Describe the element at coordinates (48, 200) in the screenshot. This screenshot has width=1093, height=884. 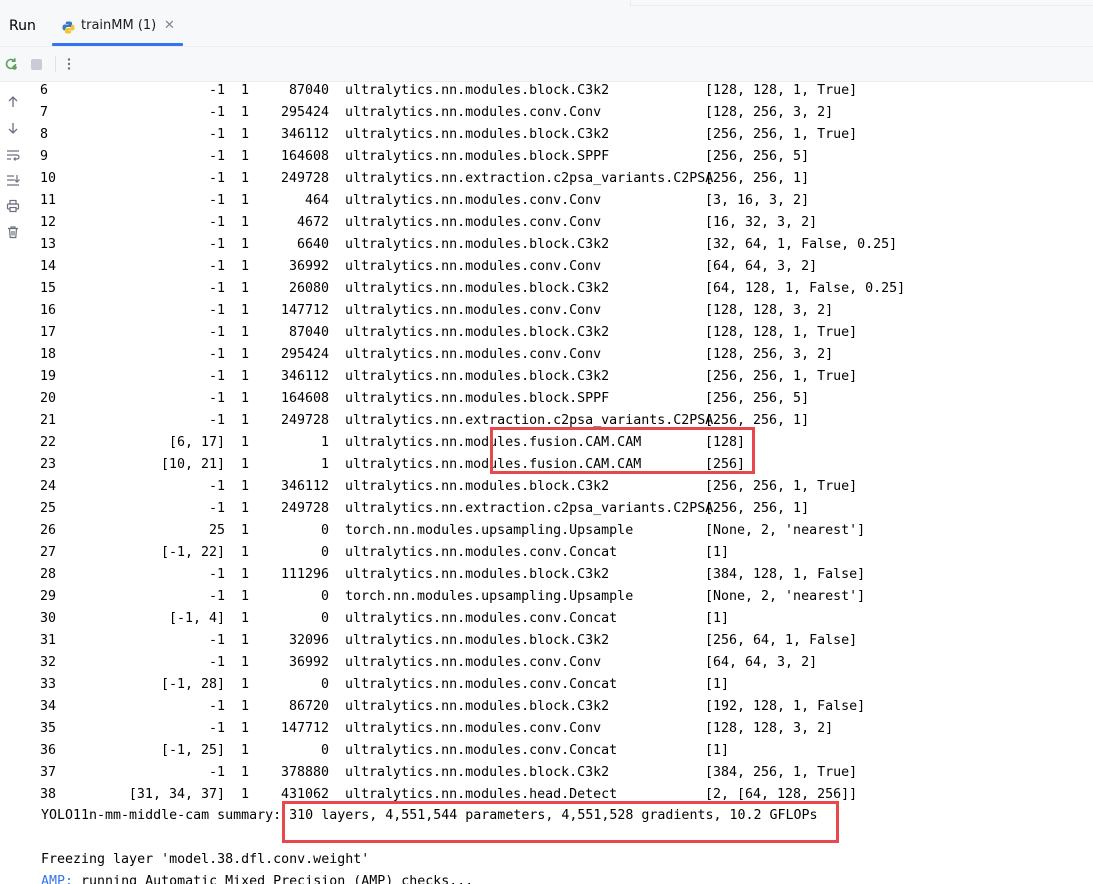
I see `layer-index: 11` at that location.